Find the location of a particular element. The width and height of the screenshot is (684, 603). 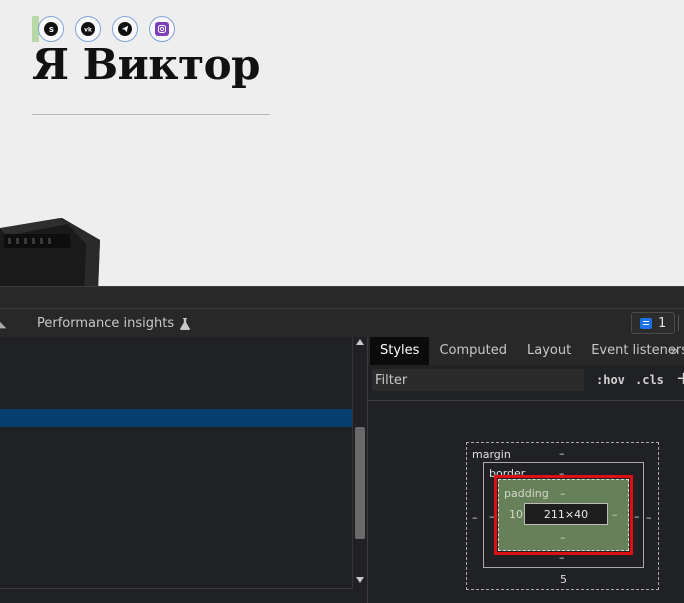

elements-scrollbar is located at coordinates (359, 463).